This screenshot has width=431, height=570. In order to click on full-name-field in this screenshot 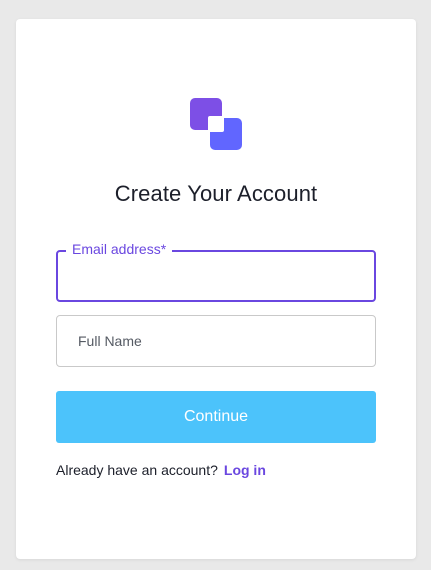, I will do `click(216, 341)`.